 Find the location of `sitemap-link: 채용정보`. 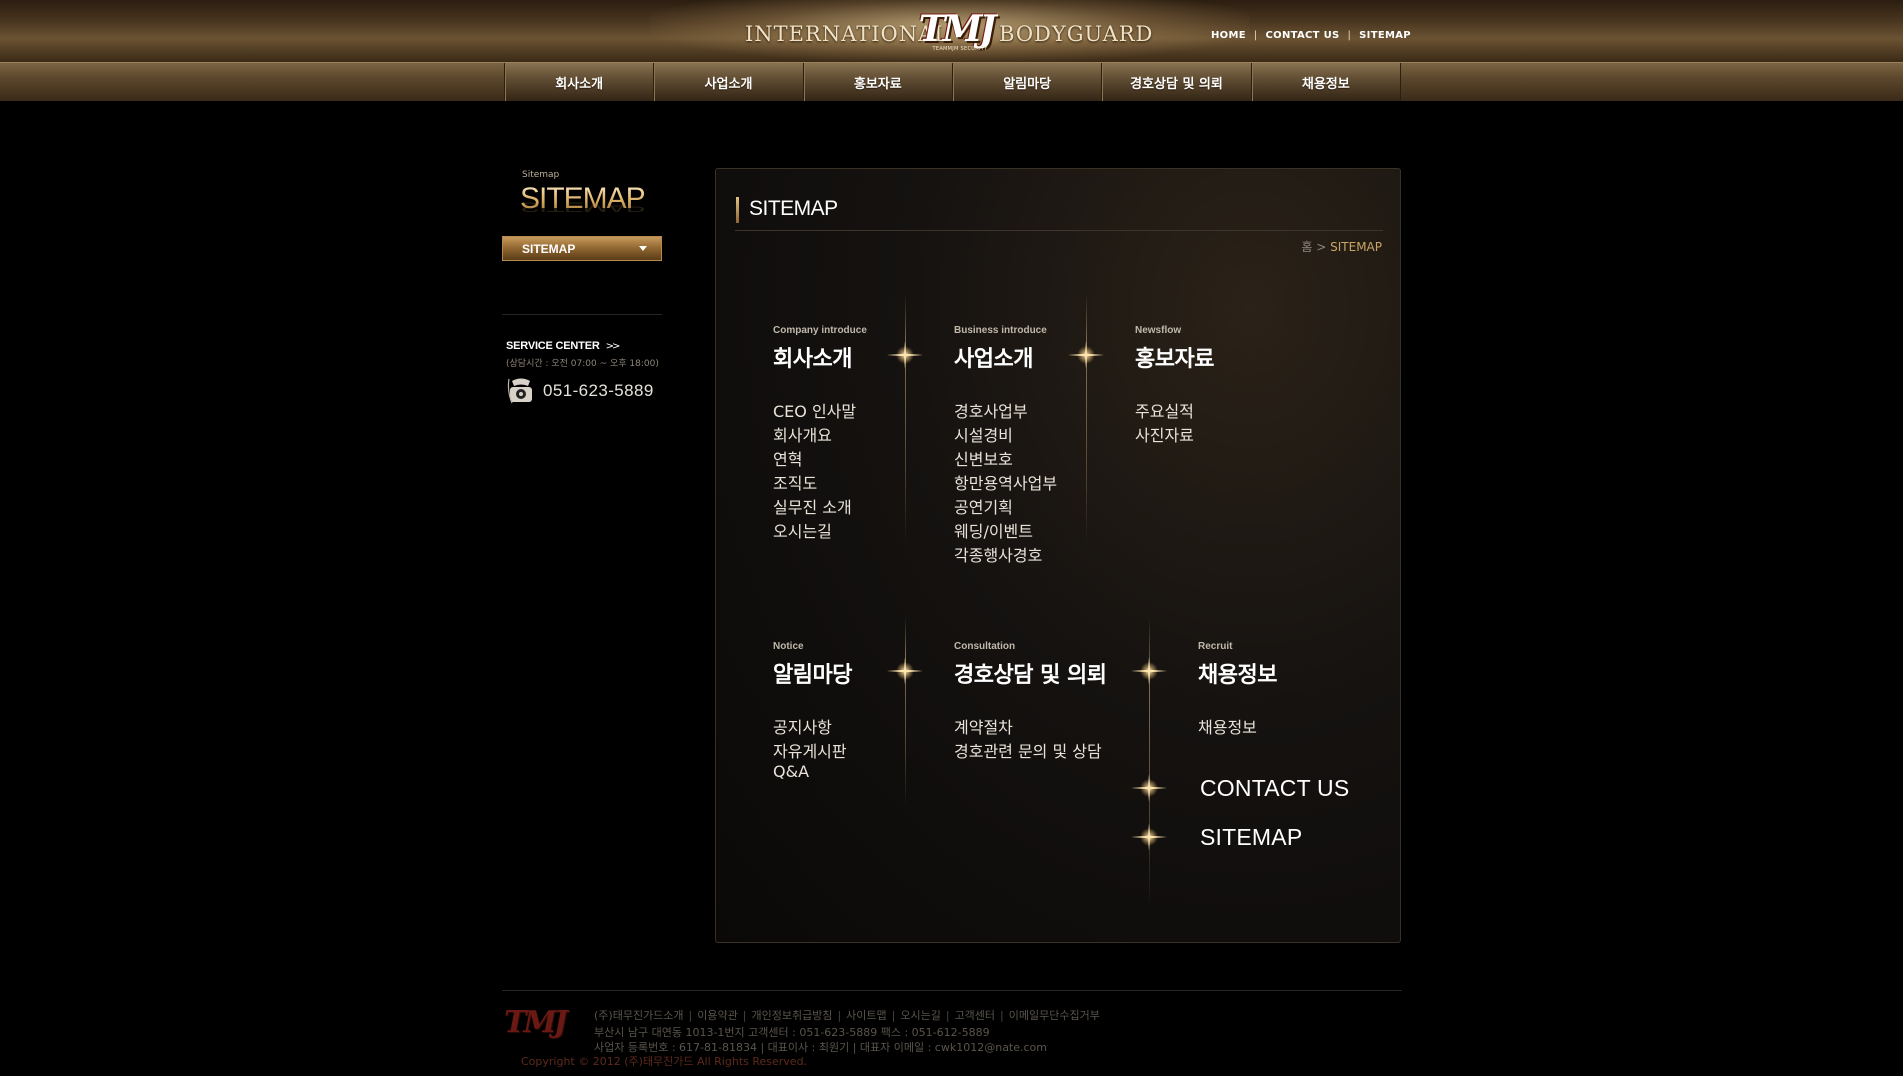

sitemap-link: 채용정보 is located at coordinates (1237, 726).